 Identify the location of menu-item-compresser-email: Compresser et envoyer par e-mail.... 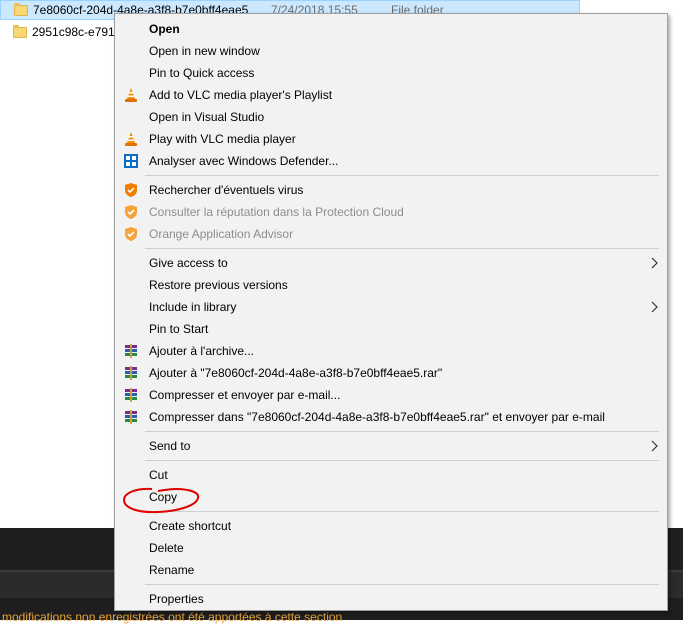
(391, 395).